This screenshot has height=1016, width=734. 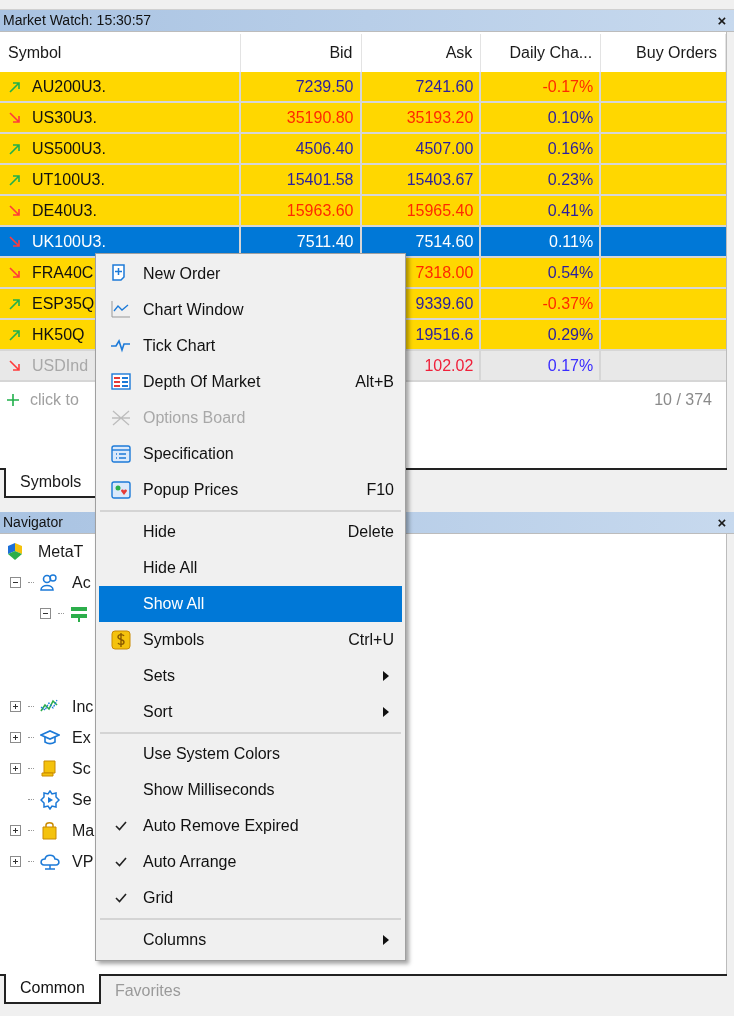 What do you see at coordinates (374, 382) in the screenshot?
I see `shortcut-label: Alt+B` at bounding box center [374, 382].